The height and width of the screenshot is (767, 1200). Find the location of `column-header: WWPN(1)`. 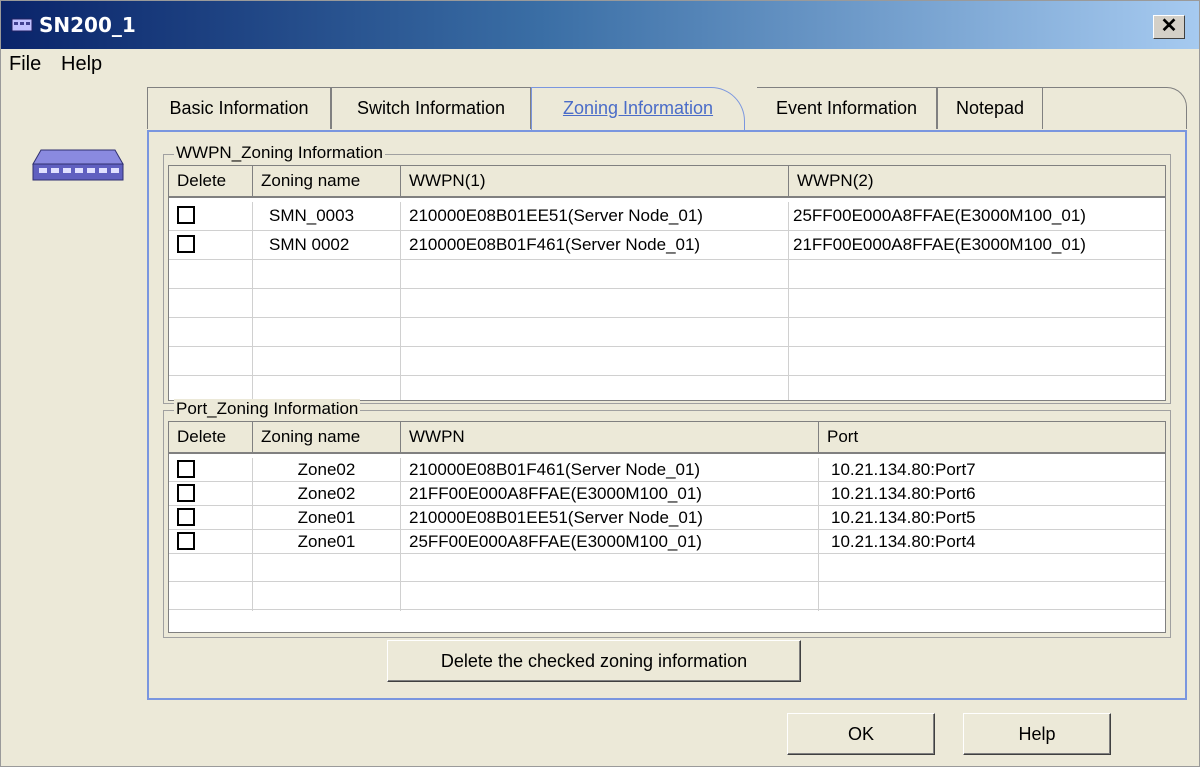

column-header: WWPN(1) is located at coordinates (595, 182).